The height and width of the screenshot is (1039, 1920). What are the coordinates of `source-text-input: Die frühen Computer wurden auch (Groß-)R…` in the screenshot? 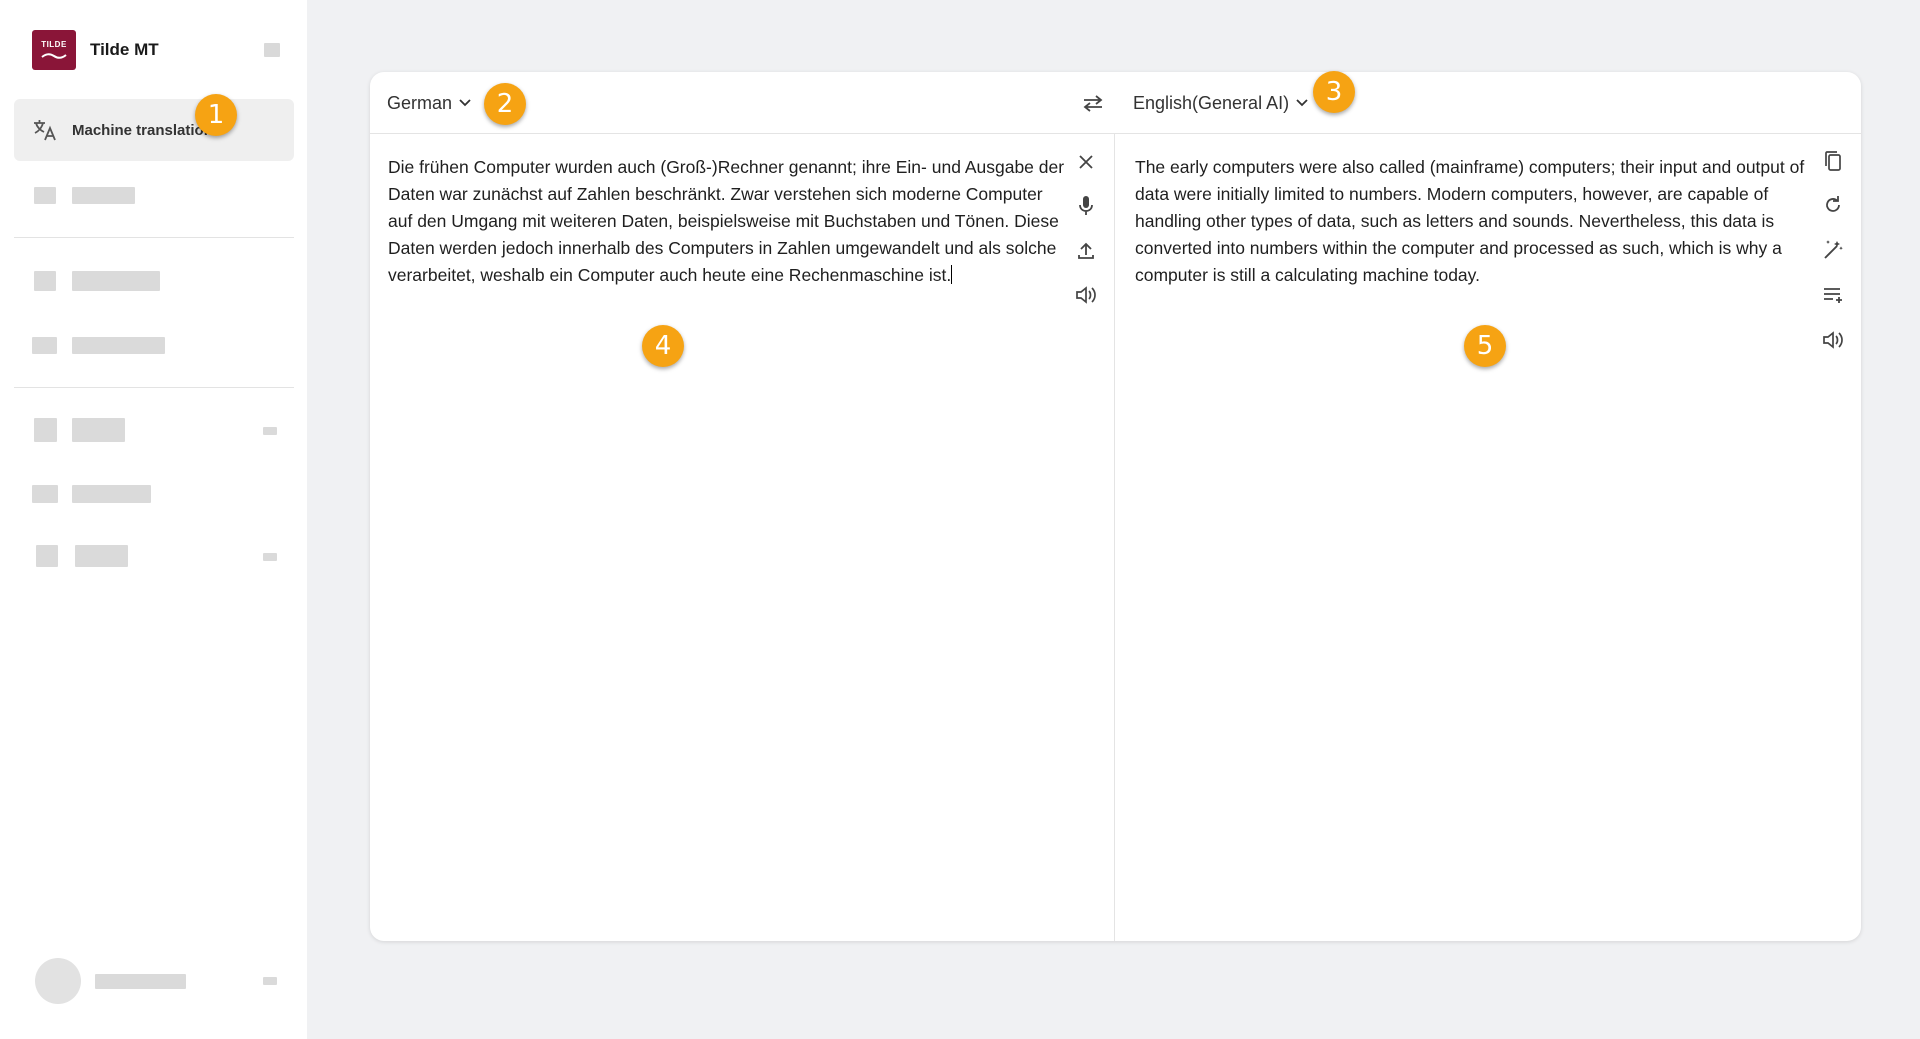 It's located at (728, 221).